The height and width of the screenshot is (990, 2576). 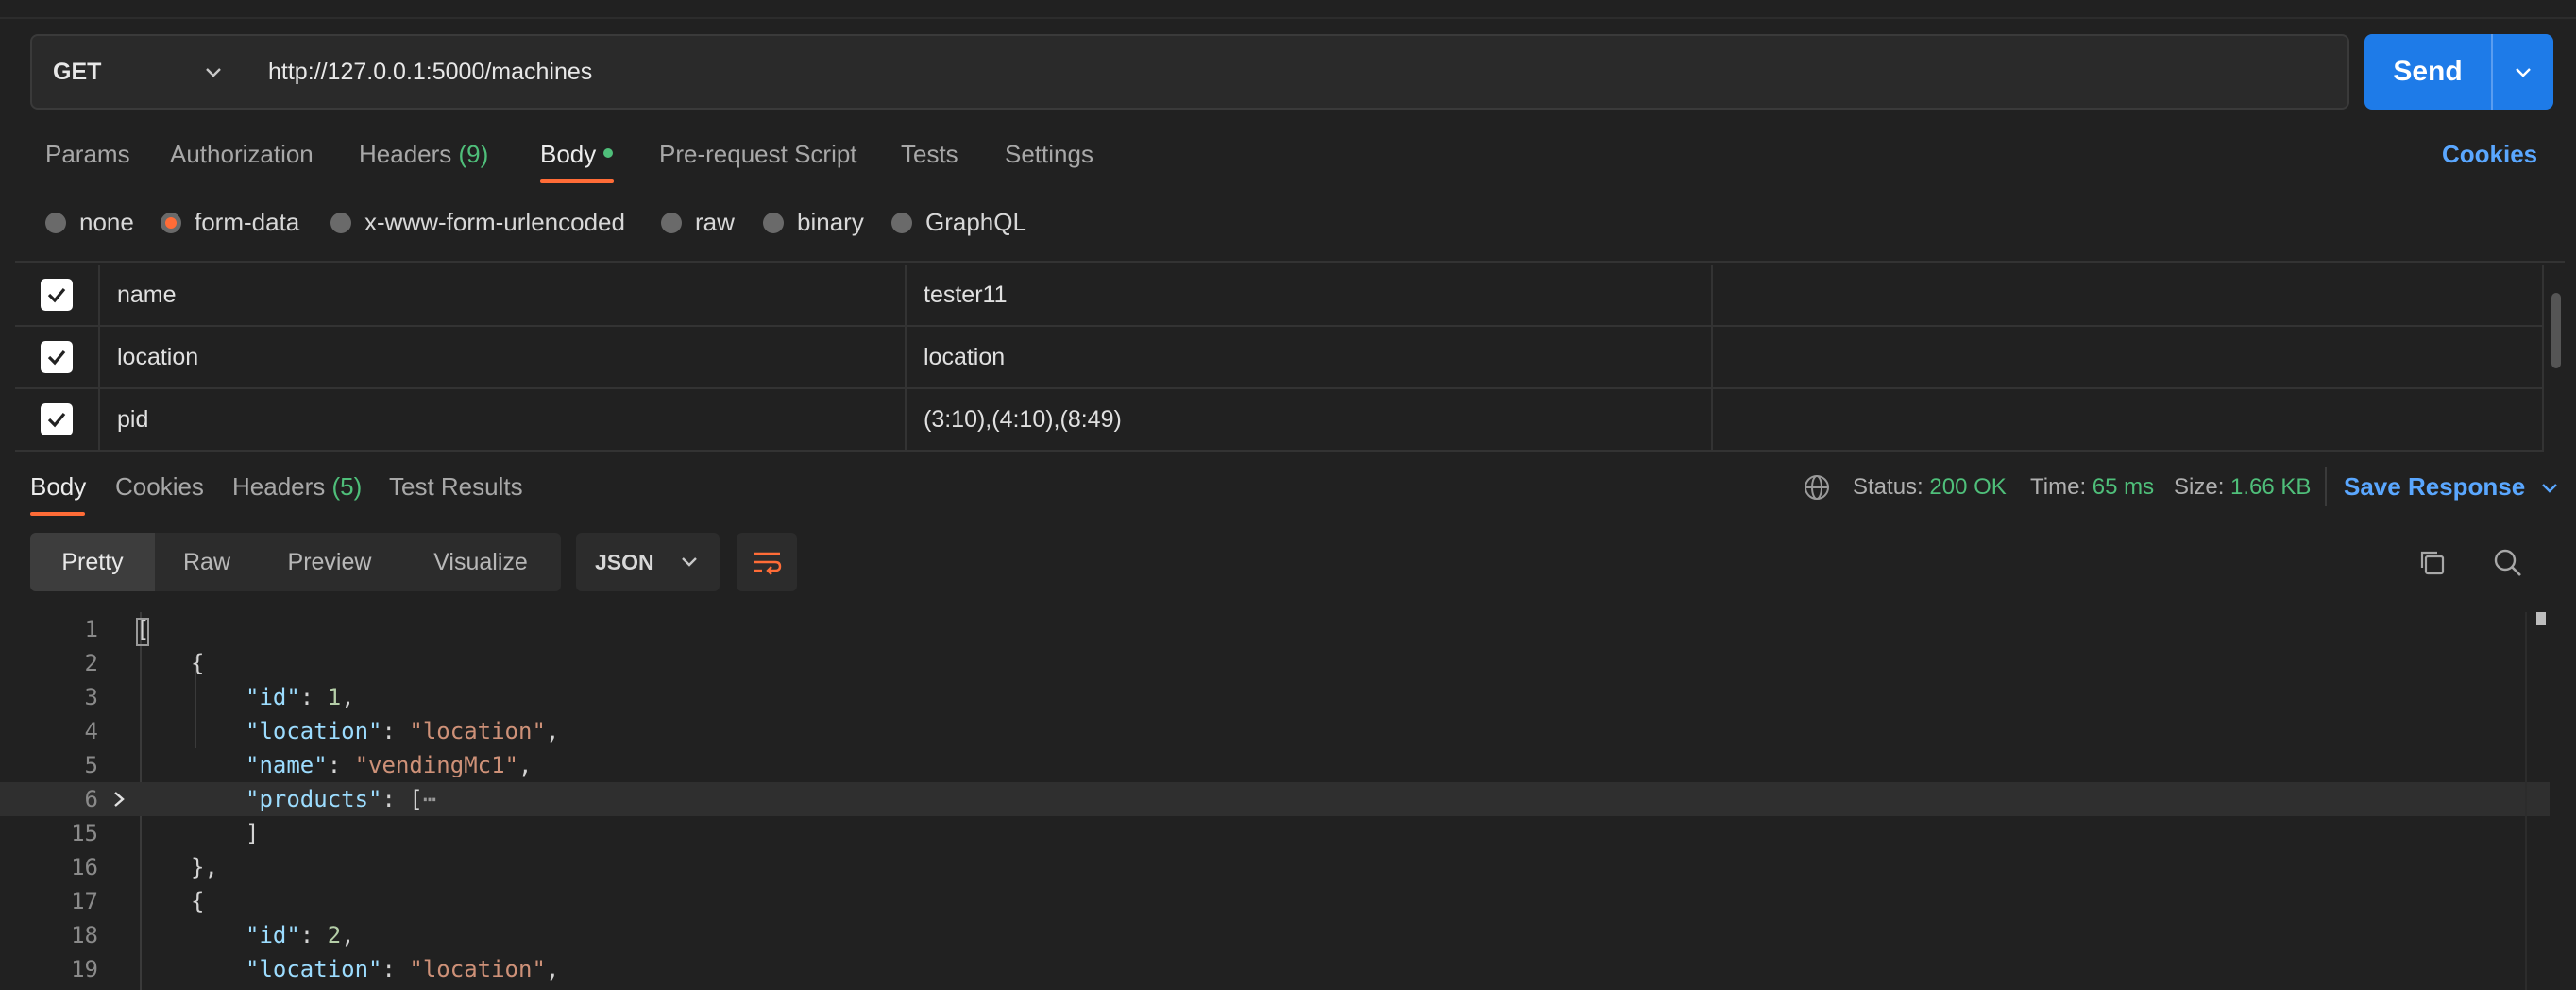 I want to click on body-type-none: none, so click(x=89, y=222).